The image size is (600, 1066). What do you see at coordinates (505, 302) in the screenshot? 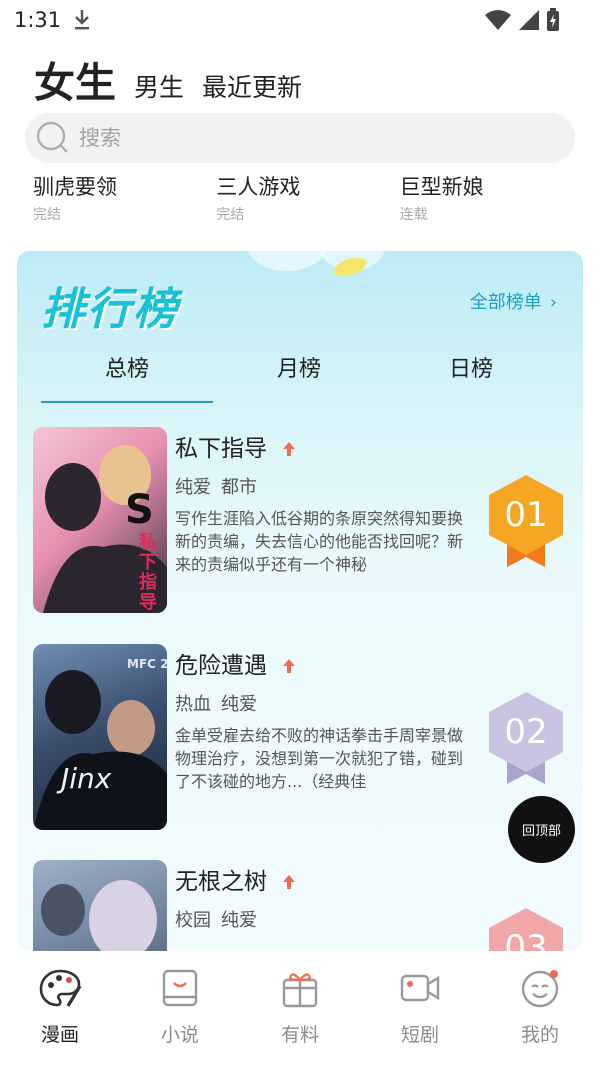
I see `all-rankings-label: 全部榜单` at bounding box center [505, 302].